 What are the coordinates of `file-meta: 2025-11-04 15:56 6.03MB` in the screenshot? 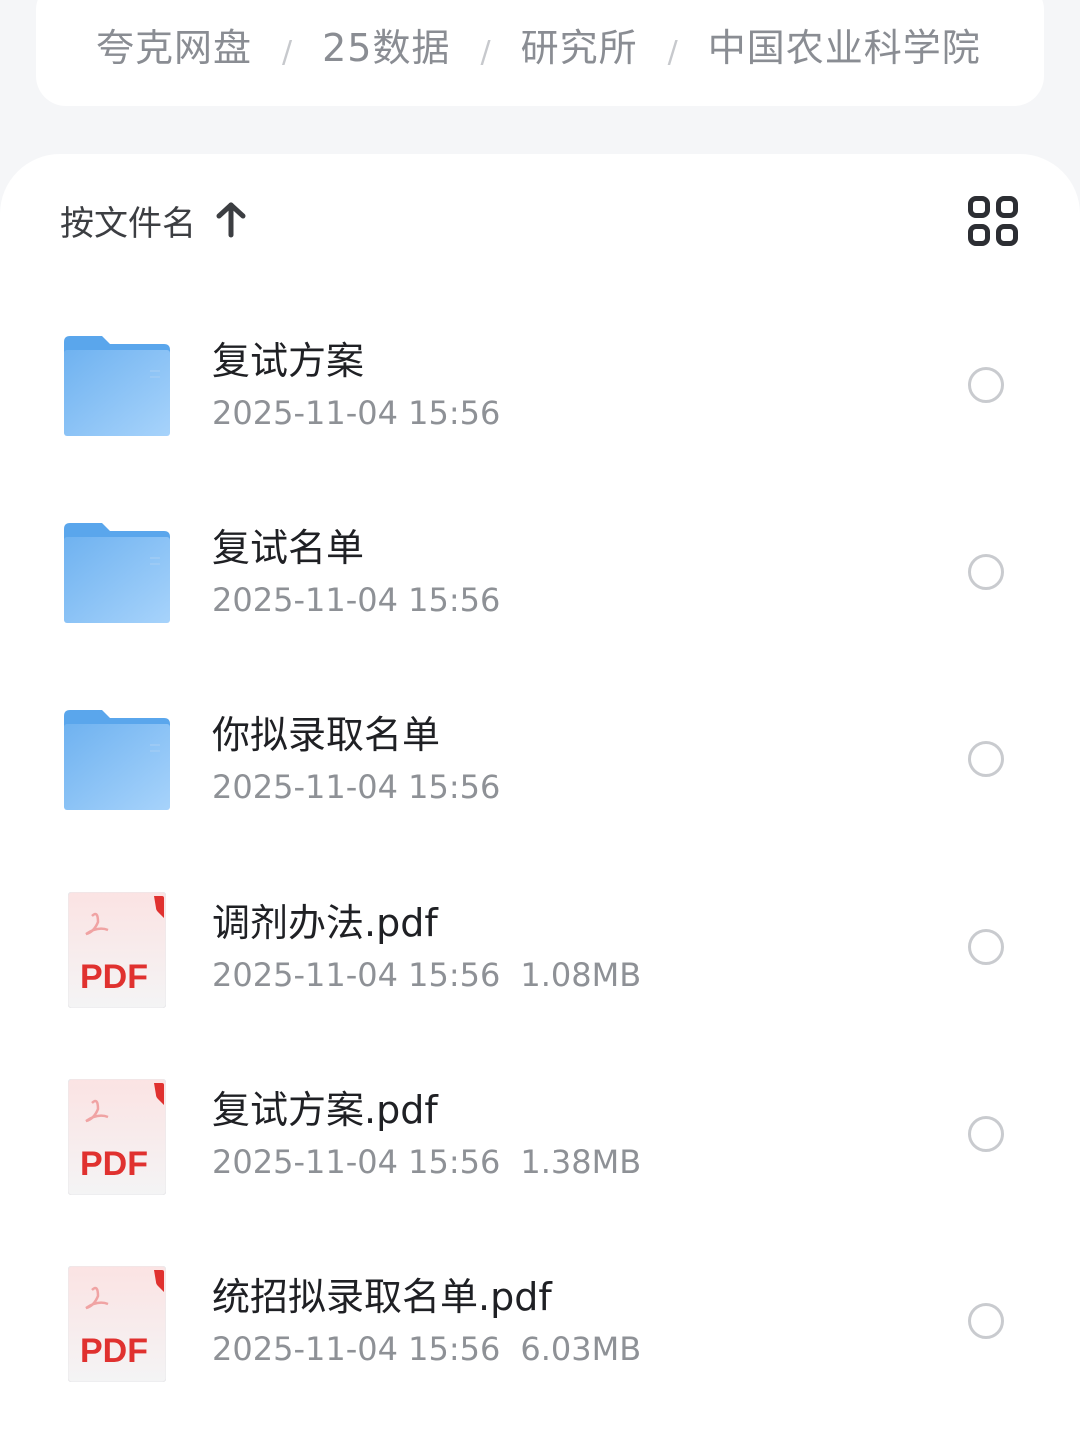 It's located at (426, 1349).